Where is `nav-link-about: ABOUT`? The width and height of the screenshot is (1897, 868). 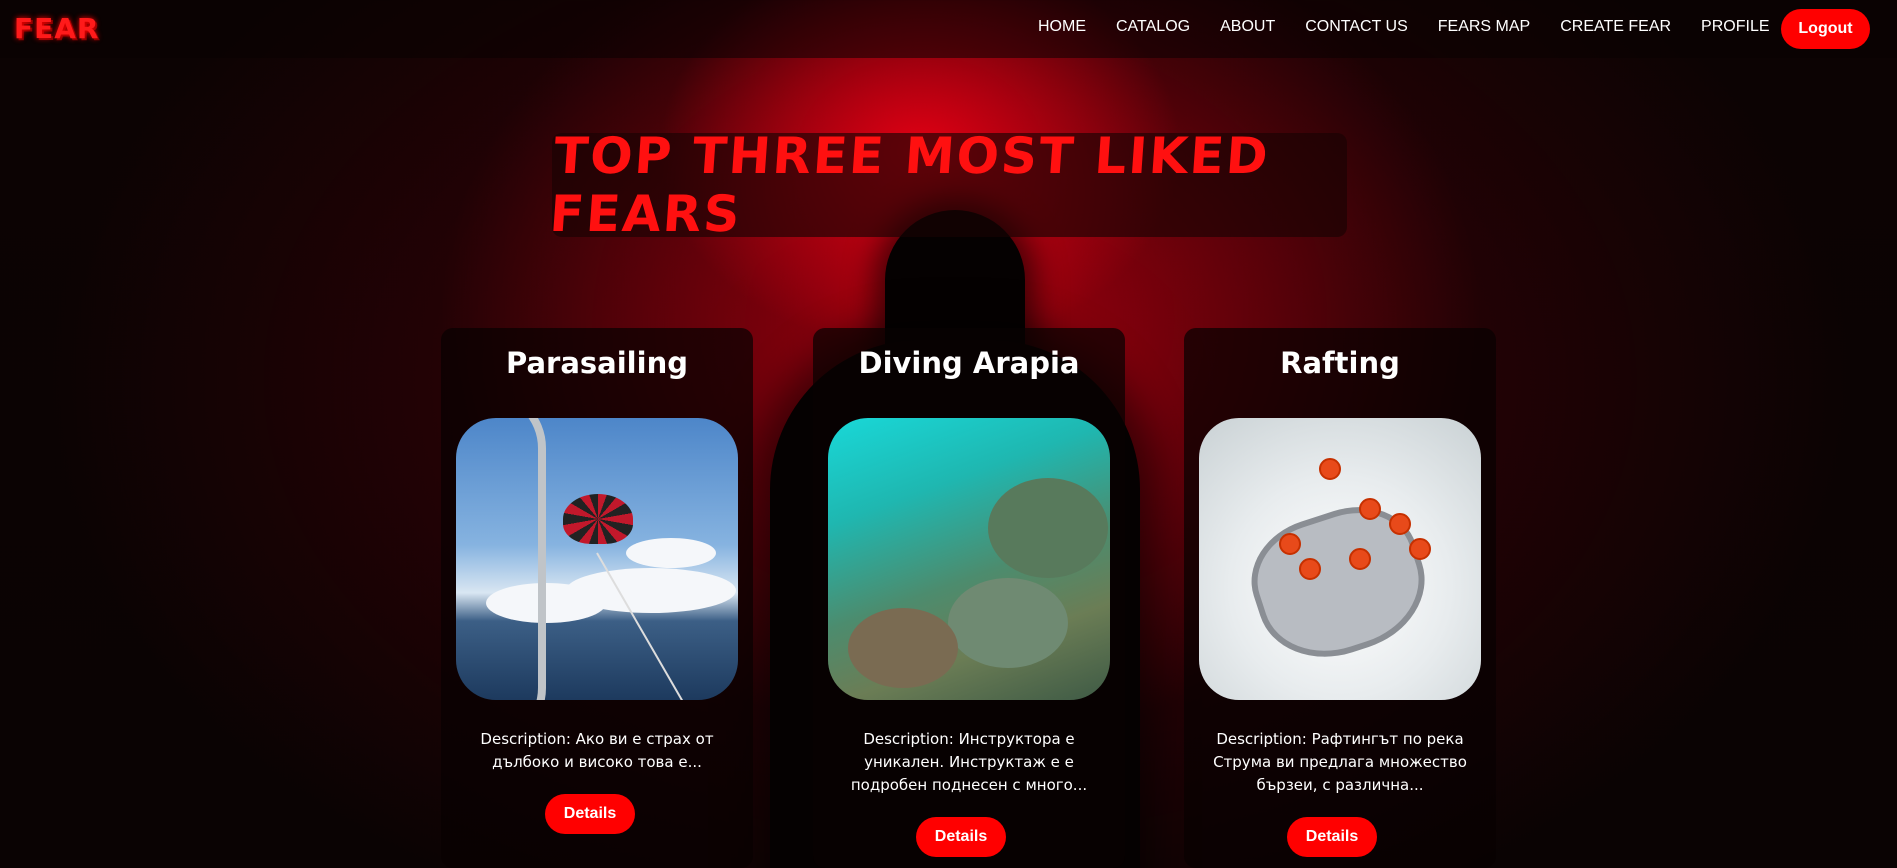
nav-link-about: ABOUT is located at coordinates (1247, 27).